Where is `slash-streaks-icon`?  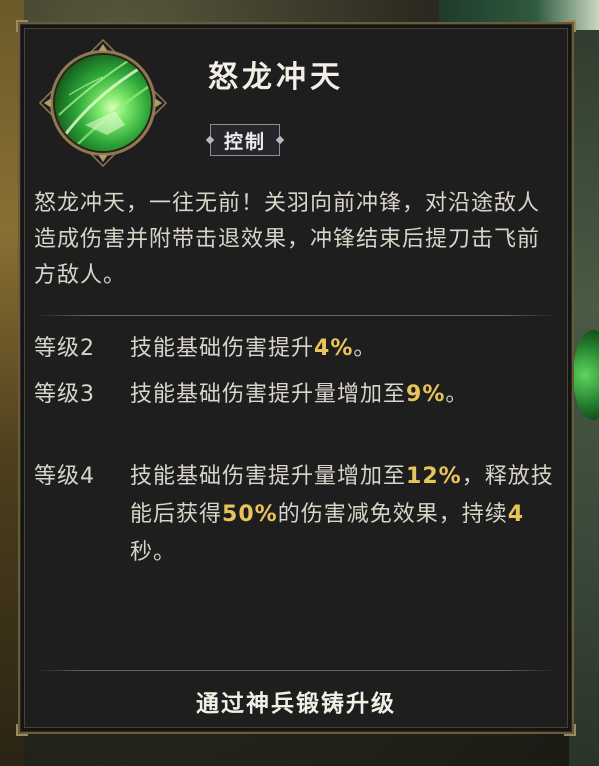
slash-streaks-icon is located at coordinates (104, 103).